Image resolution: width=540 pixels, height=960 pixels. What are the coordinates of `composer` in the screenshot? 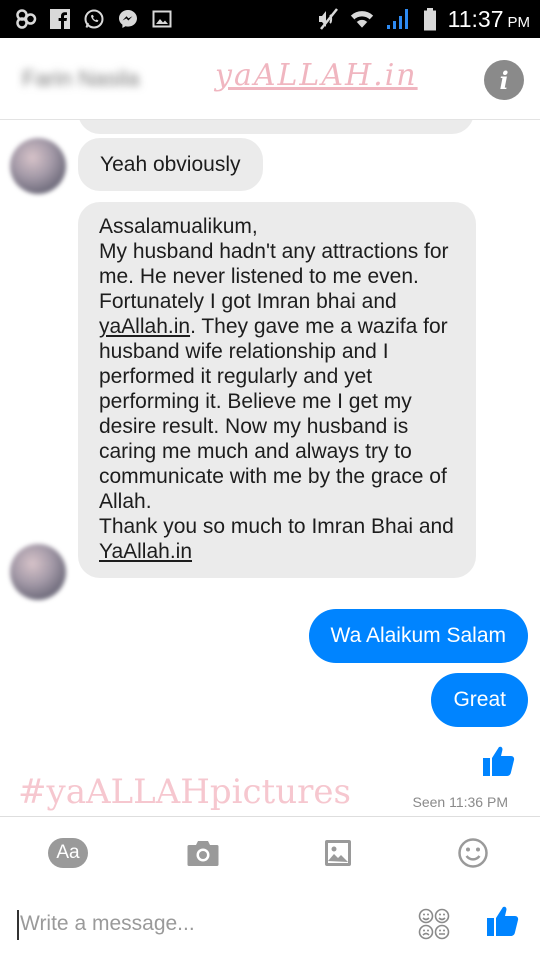 It's located at (270, 924).